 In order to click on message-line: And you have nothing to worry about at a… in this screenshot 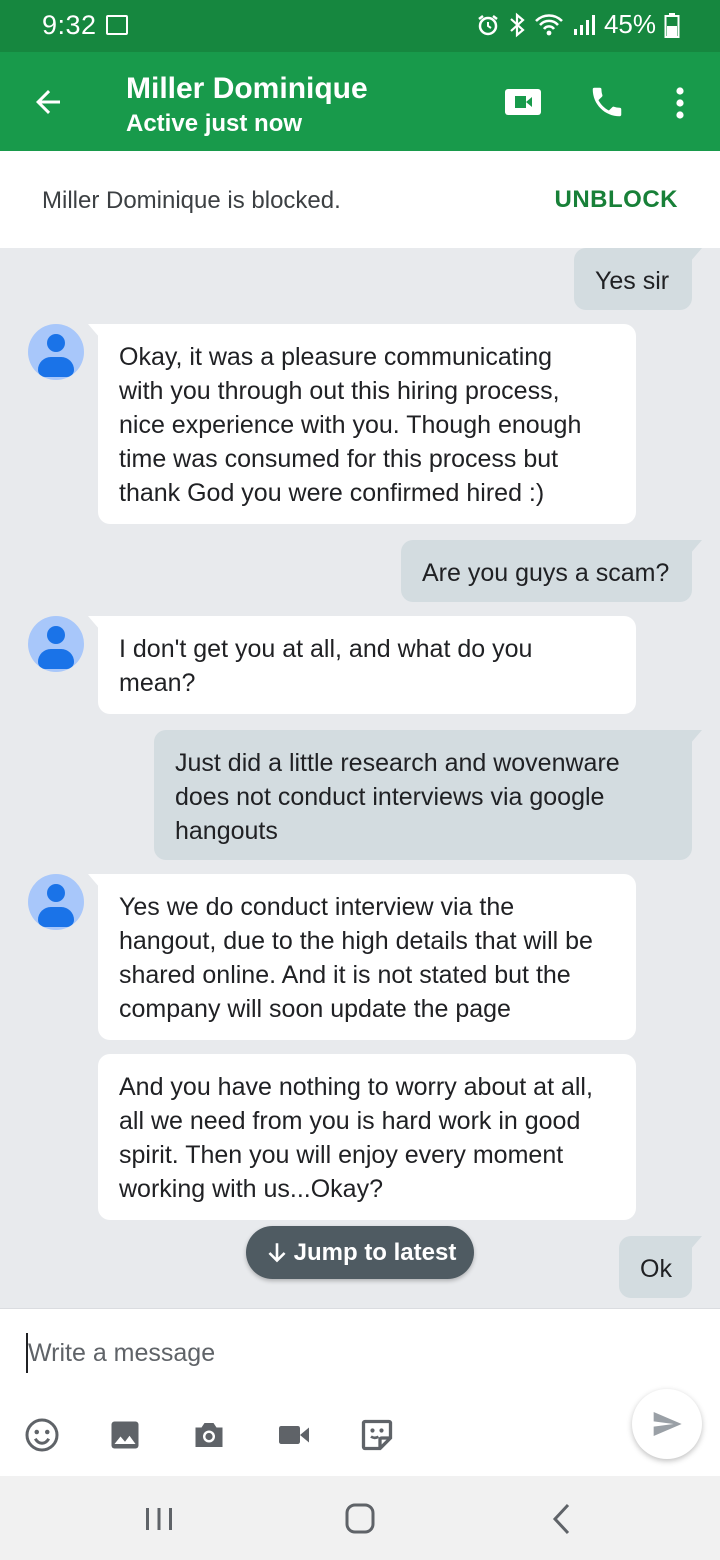, I will do `click(356, 1087)`.